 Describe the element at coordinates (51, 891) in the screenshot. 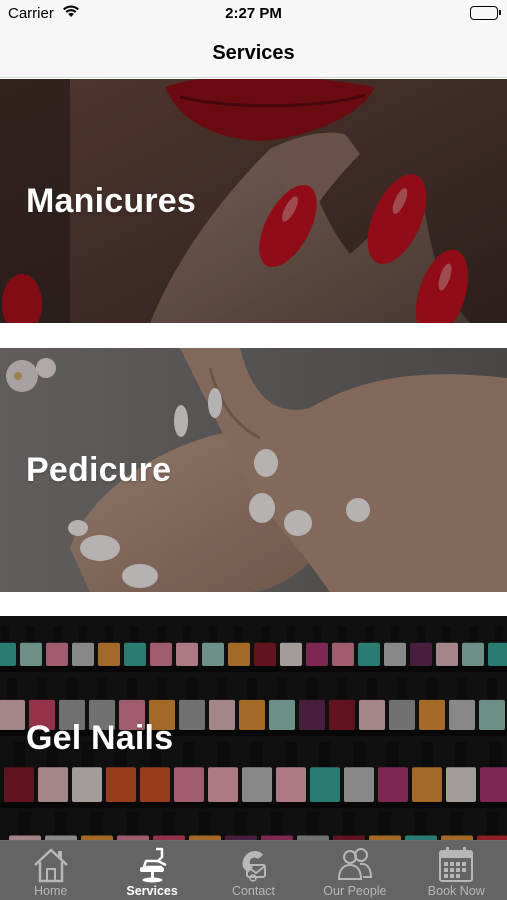

I see `tab-label-home: Home` at that location.